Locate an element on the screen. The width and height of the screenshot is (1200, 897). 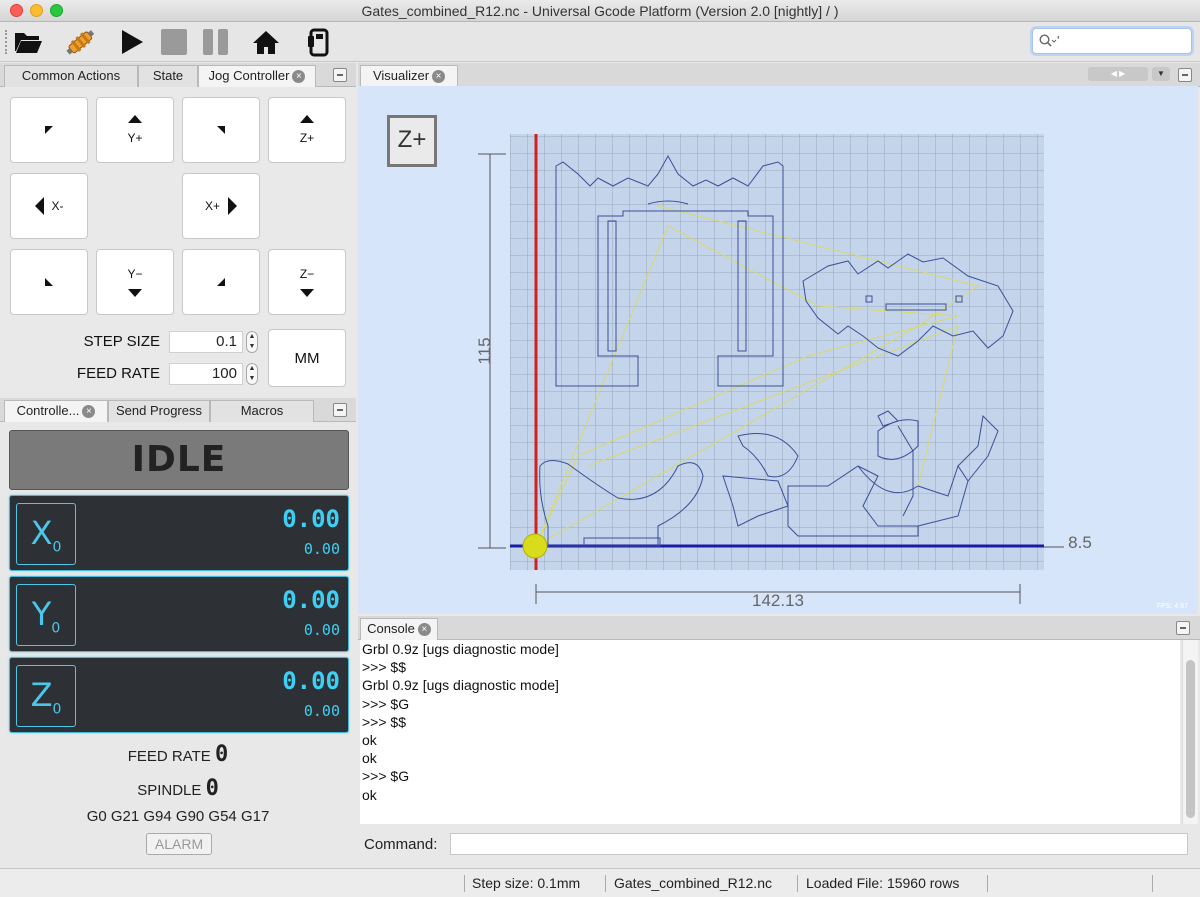
z-axis-name: Z is located at coordinates (41, 695).